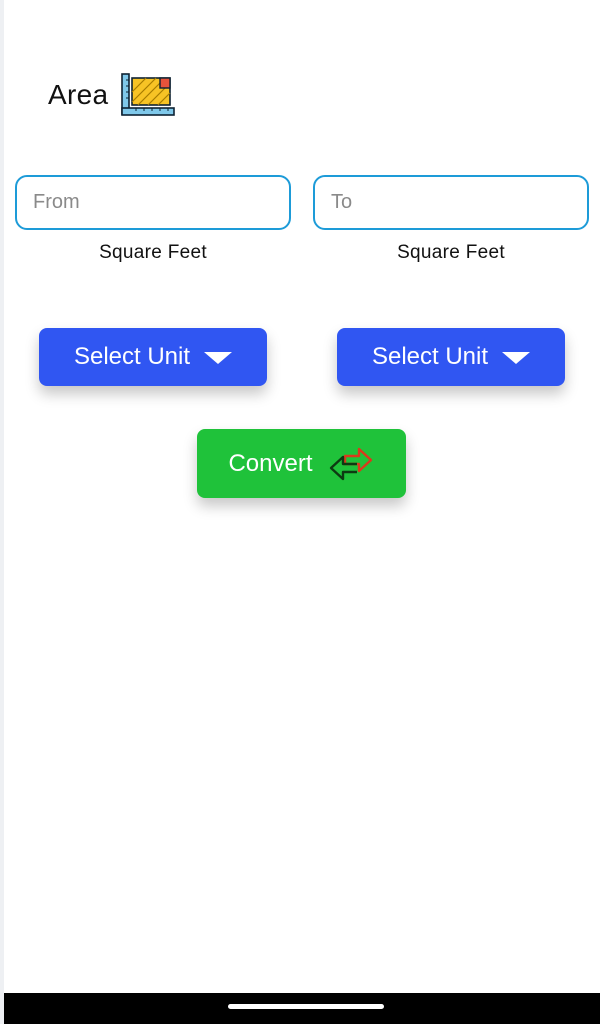  What do you see at coordinates (451, 252) in the screenshot?
I see `to-unit-label: Square Feet` at bounding box center [451, 252].